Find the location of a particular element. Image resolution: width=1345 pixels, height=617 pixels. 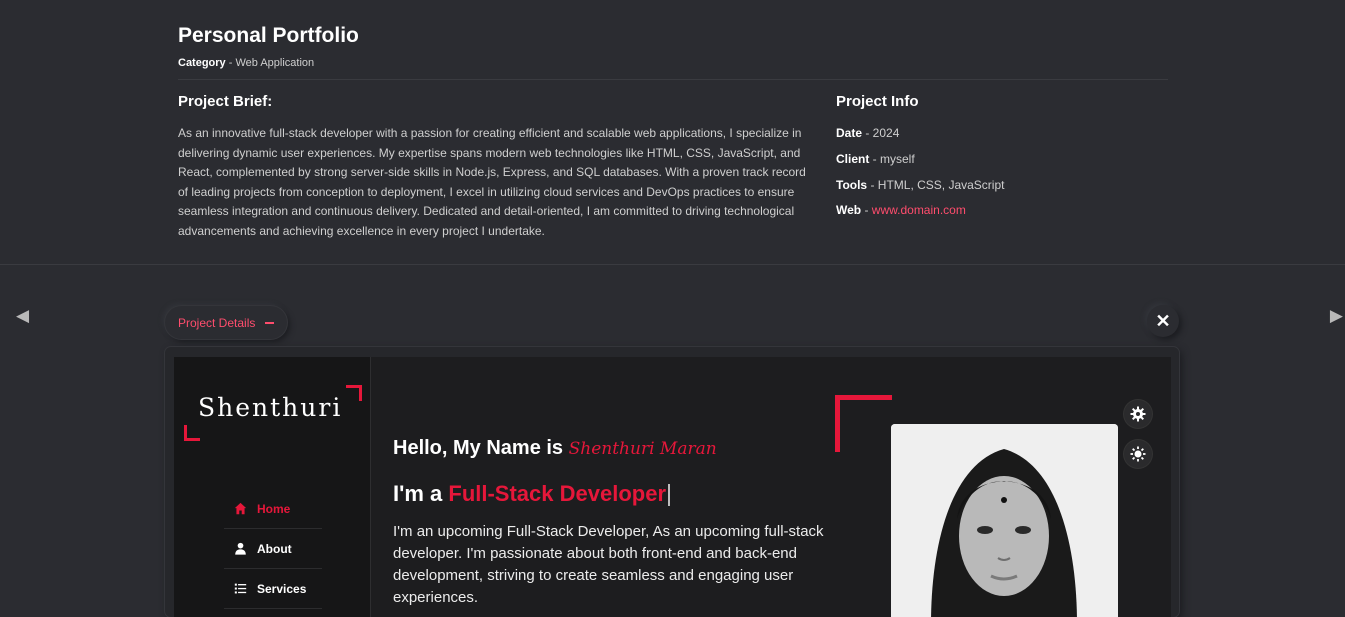

tools-label: Tools is located at coordinates (852, 184).